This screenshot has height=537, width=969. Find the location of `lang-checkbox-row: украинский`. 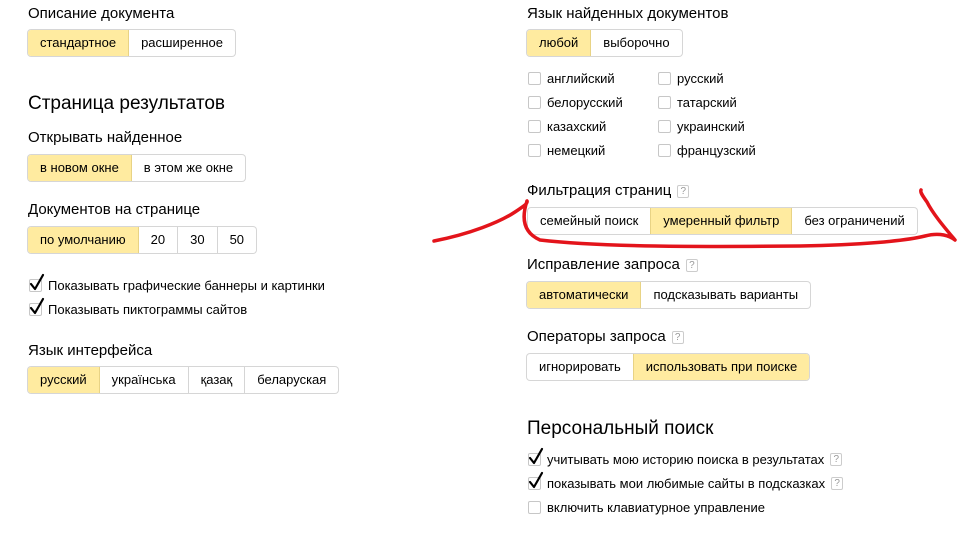

lang-checkbox-row: украинский is located at coordinates (701, 126).